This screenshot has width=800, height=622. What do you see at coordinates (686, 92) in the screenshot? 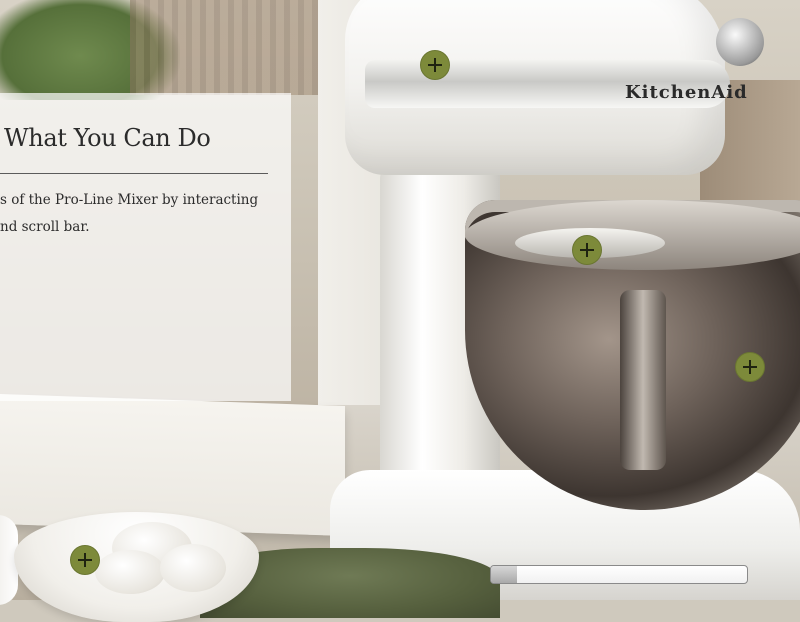
I see `mixer-brand-logo: KitchenAid` at bounding box center [686, 92].